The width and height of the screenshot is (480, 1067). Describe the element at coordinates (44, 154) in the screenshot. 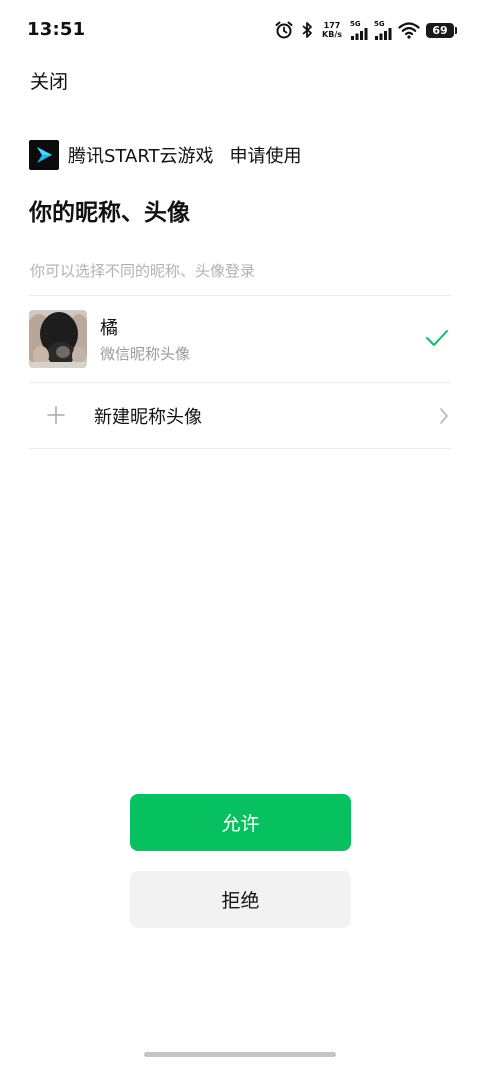

I see `start-logo-icon` at that location.